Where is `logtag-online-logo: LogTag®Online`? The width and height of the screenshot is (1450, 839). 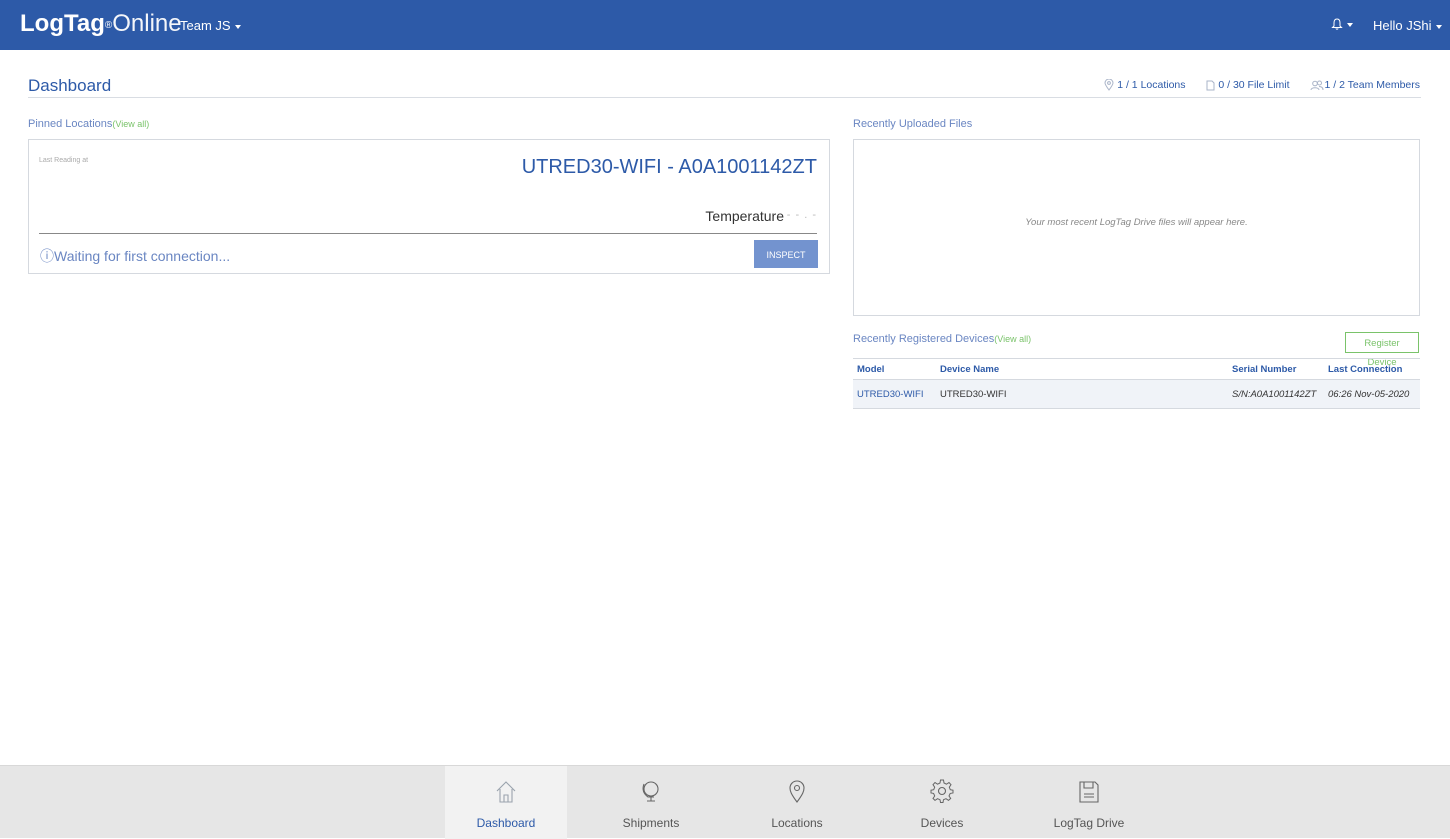 logtag-online-logo: LogTag®Online is located at coordinates (101, 24).